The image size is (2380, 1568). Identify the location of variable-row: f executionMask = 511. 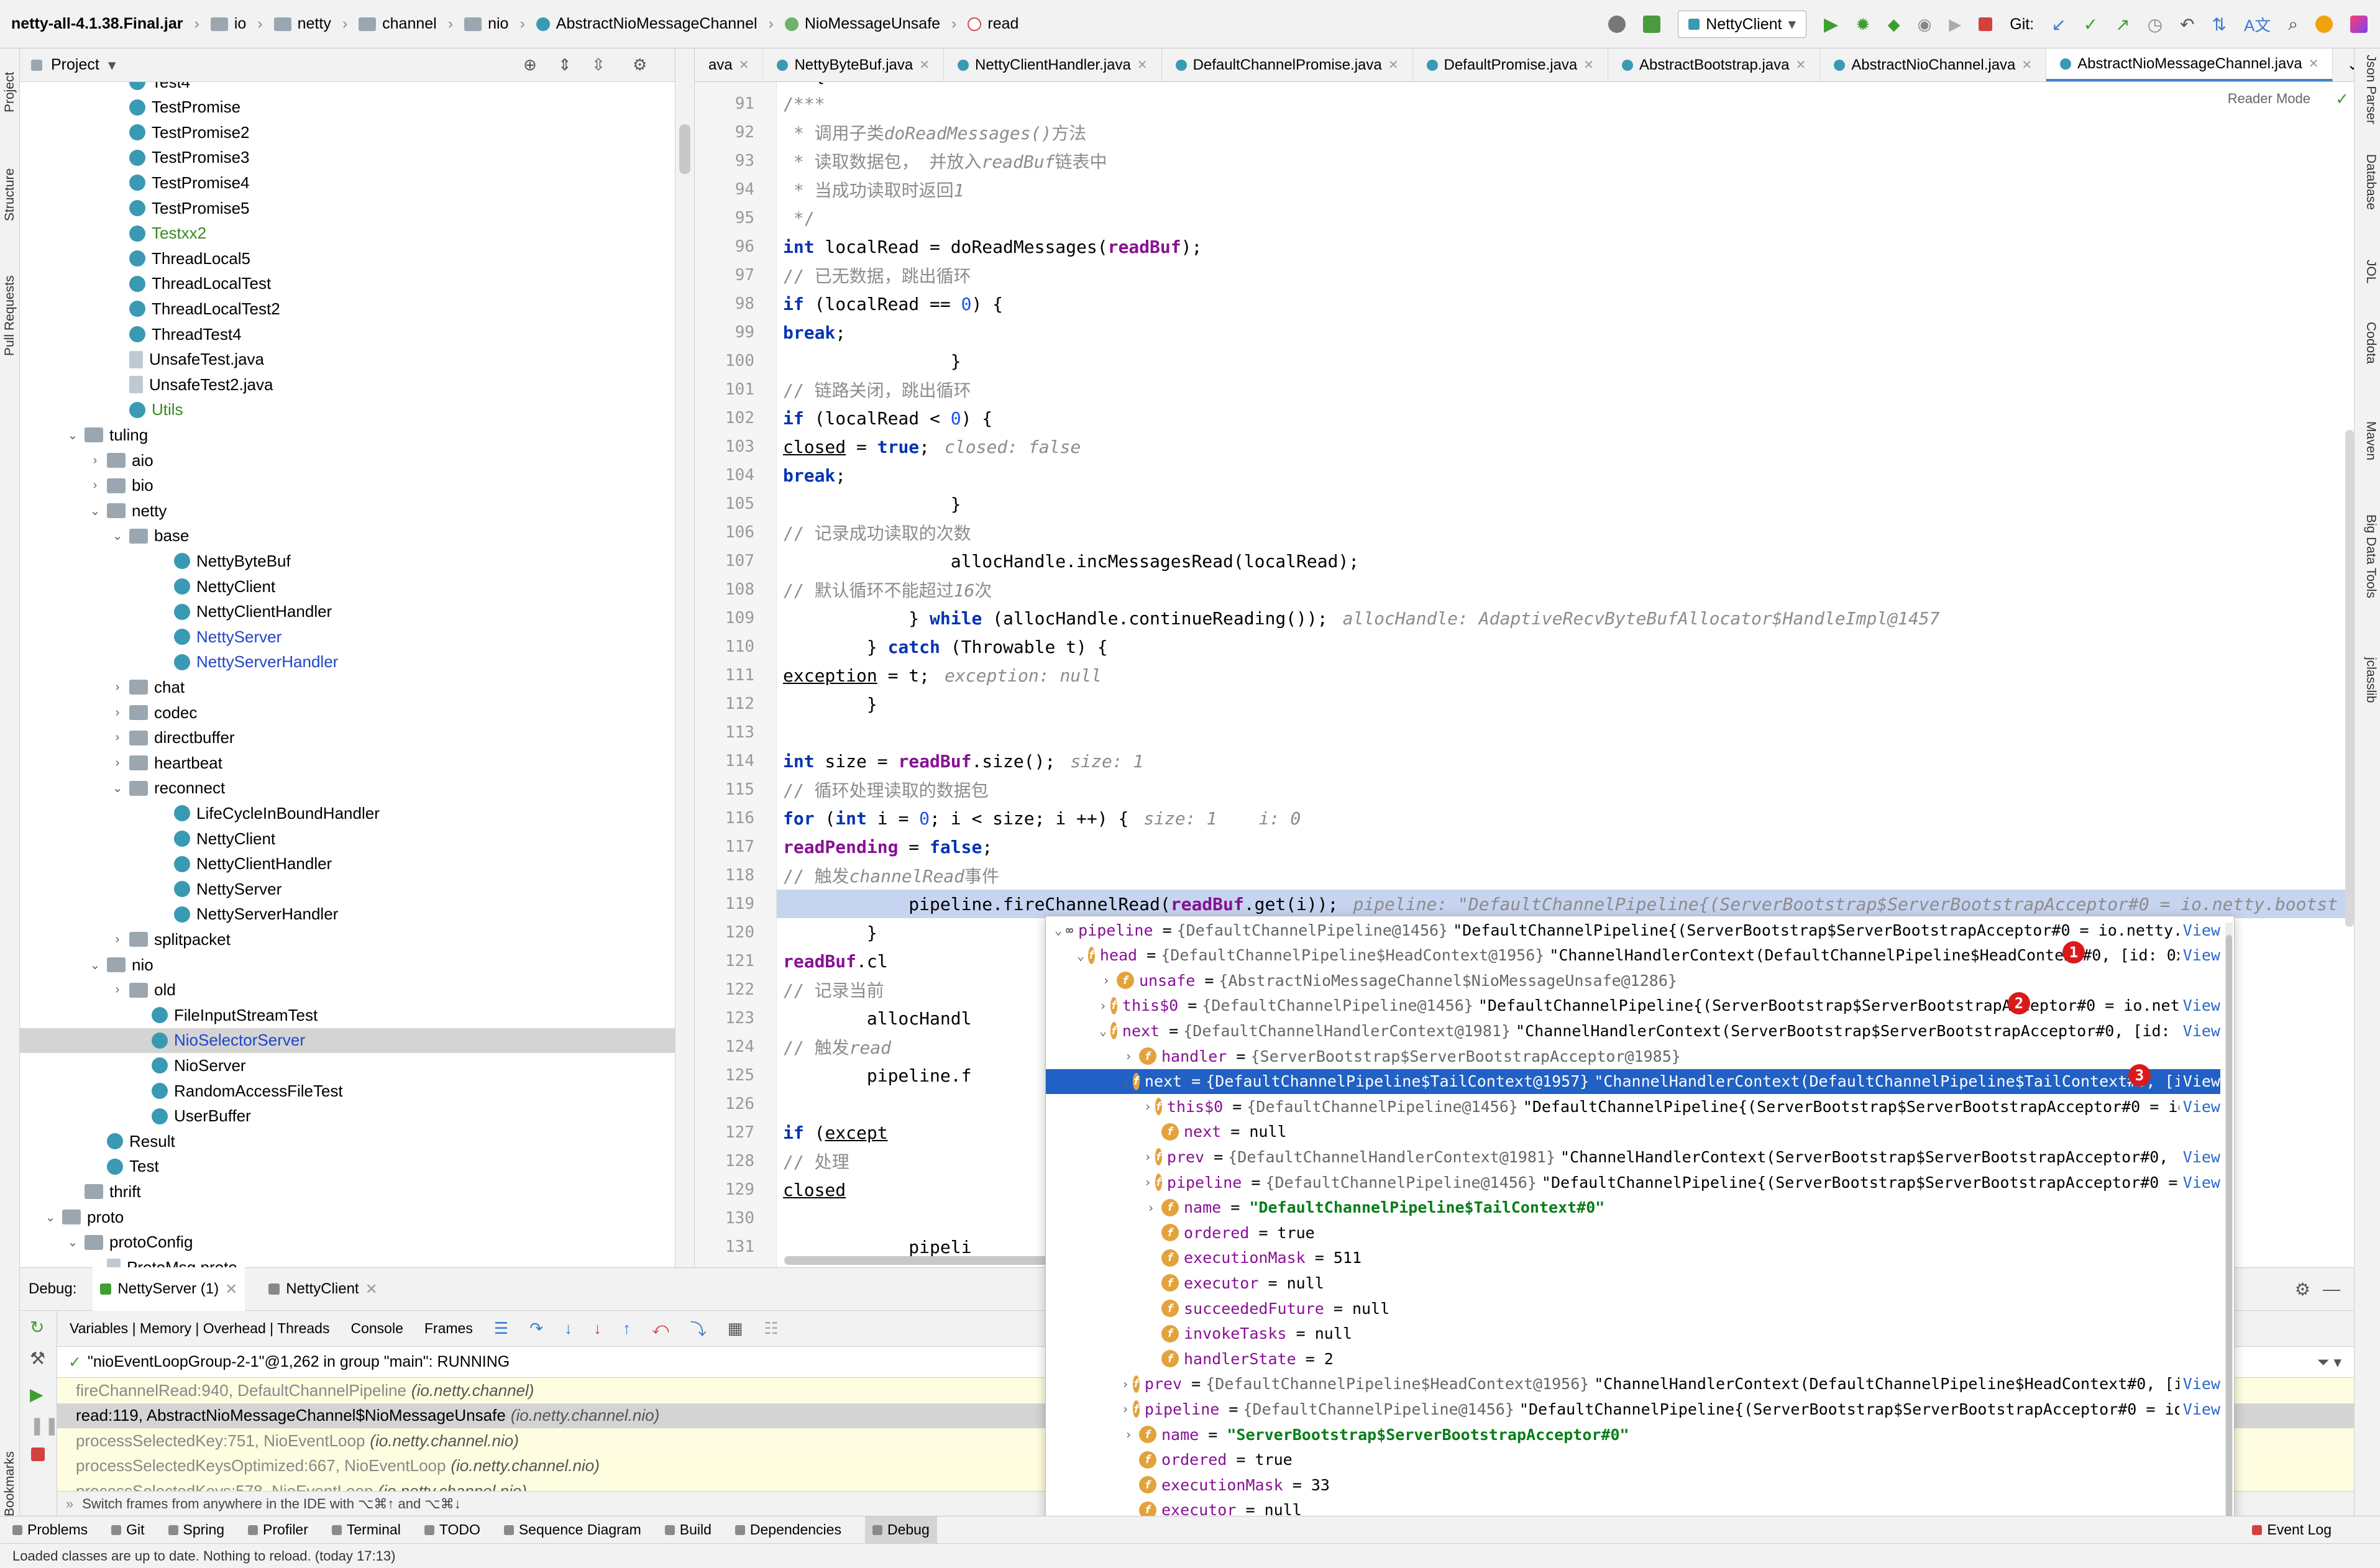
(1633, 1258).